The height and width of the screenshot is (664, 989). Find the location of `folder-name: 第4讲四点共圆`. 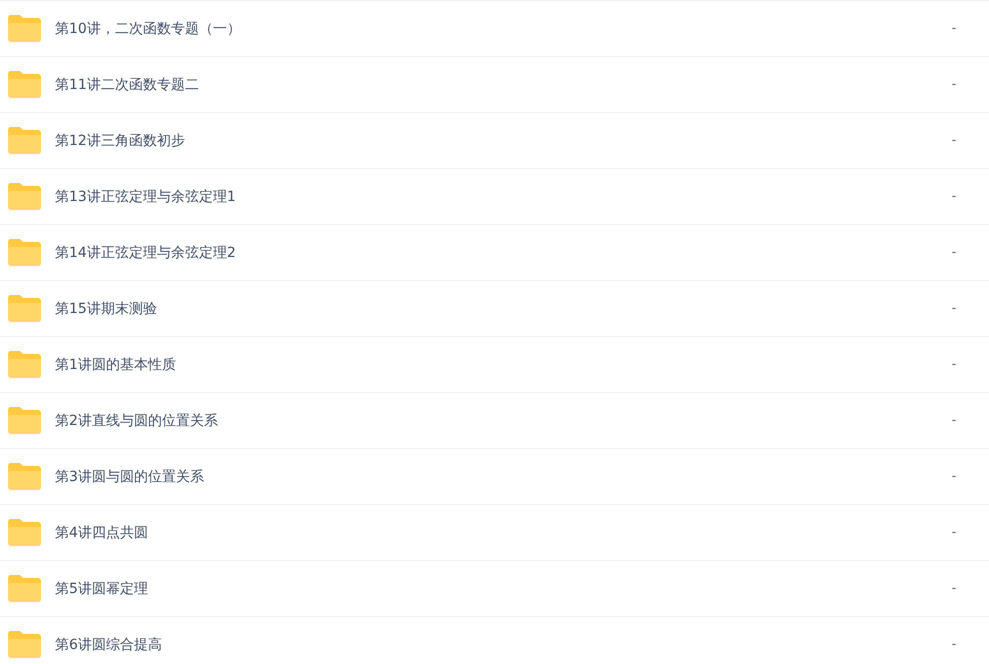

folder-name: 第4讲四点共圆 is located at coordinates (102, 533).